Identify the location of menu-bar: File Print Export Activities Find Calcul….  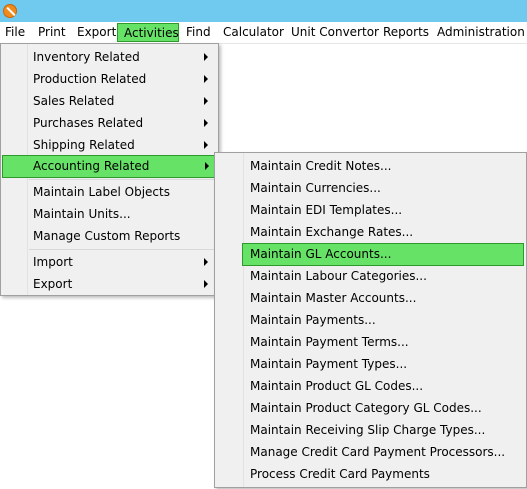
(263, 33).